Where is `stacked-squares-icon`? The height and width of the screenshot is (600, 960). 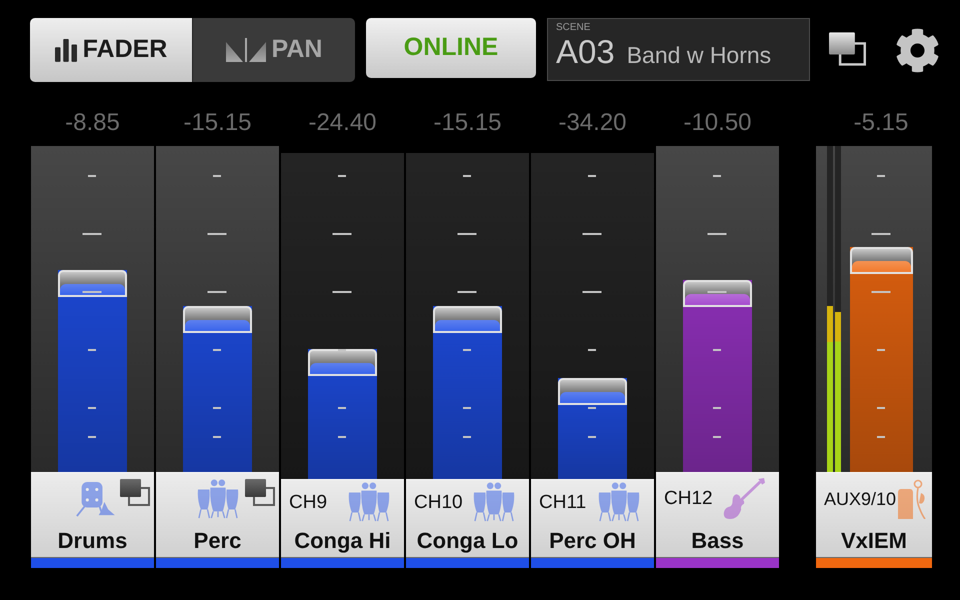 stacked-squares-icon is located at coordinates (847, 49).